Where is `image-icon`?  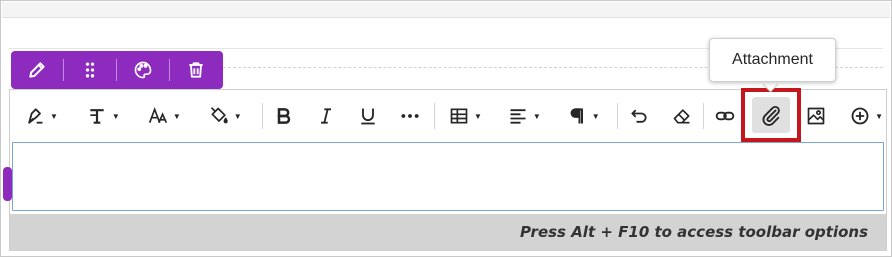
image-icon is located at coordinates (816, 116).